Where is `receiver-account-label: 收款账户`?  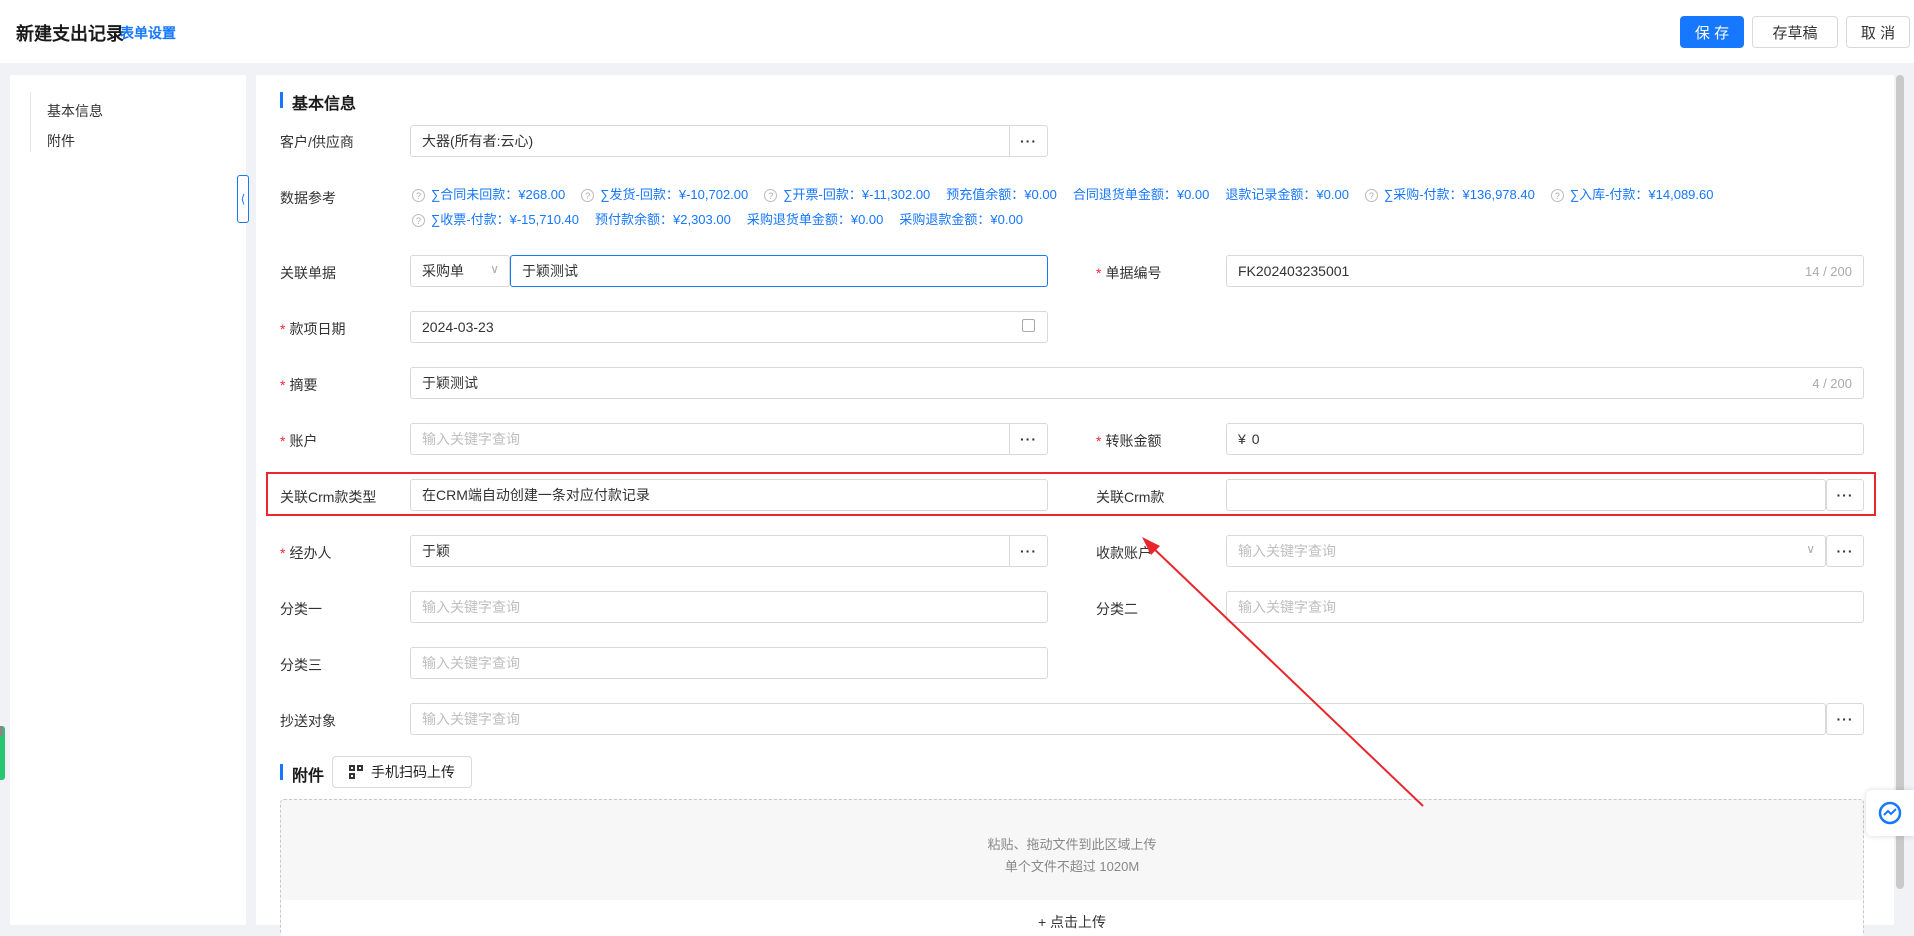
receiver-account-label: 收款账户 is located at coordinates (1124, 553).